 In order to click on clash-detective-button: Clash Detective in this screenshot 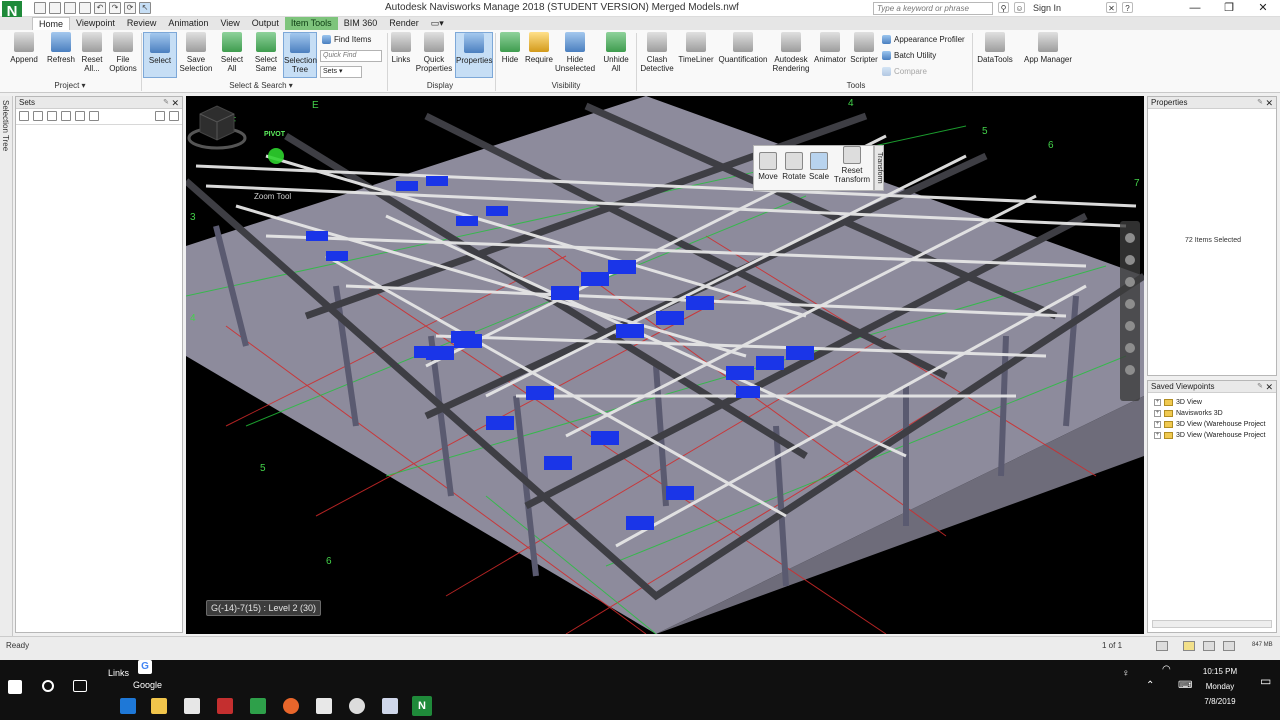, I will do `click(657, 52)`.